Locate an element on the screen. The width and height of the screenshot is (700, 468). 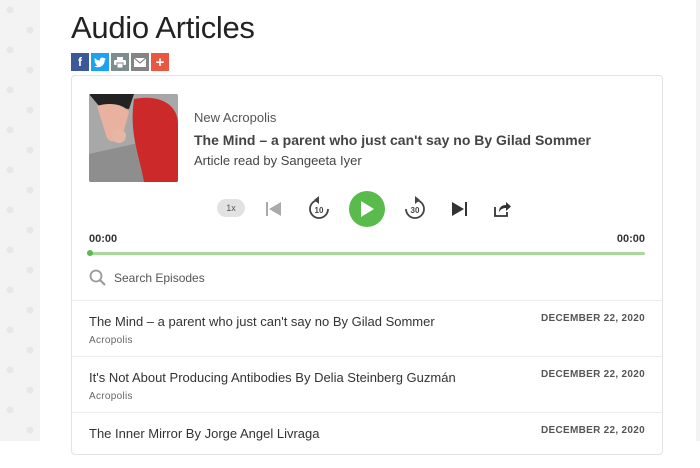
playback-speed-button: 1x is located at coordinates (231, 208).